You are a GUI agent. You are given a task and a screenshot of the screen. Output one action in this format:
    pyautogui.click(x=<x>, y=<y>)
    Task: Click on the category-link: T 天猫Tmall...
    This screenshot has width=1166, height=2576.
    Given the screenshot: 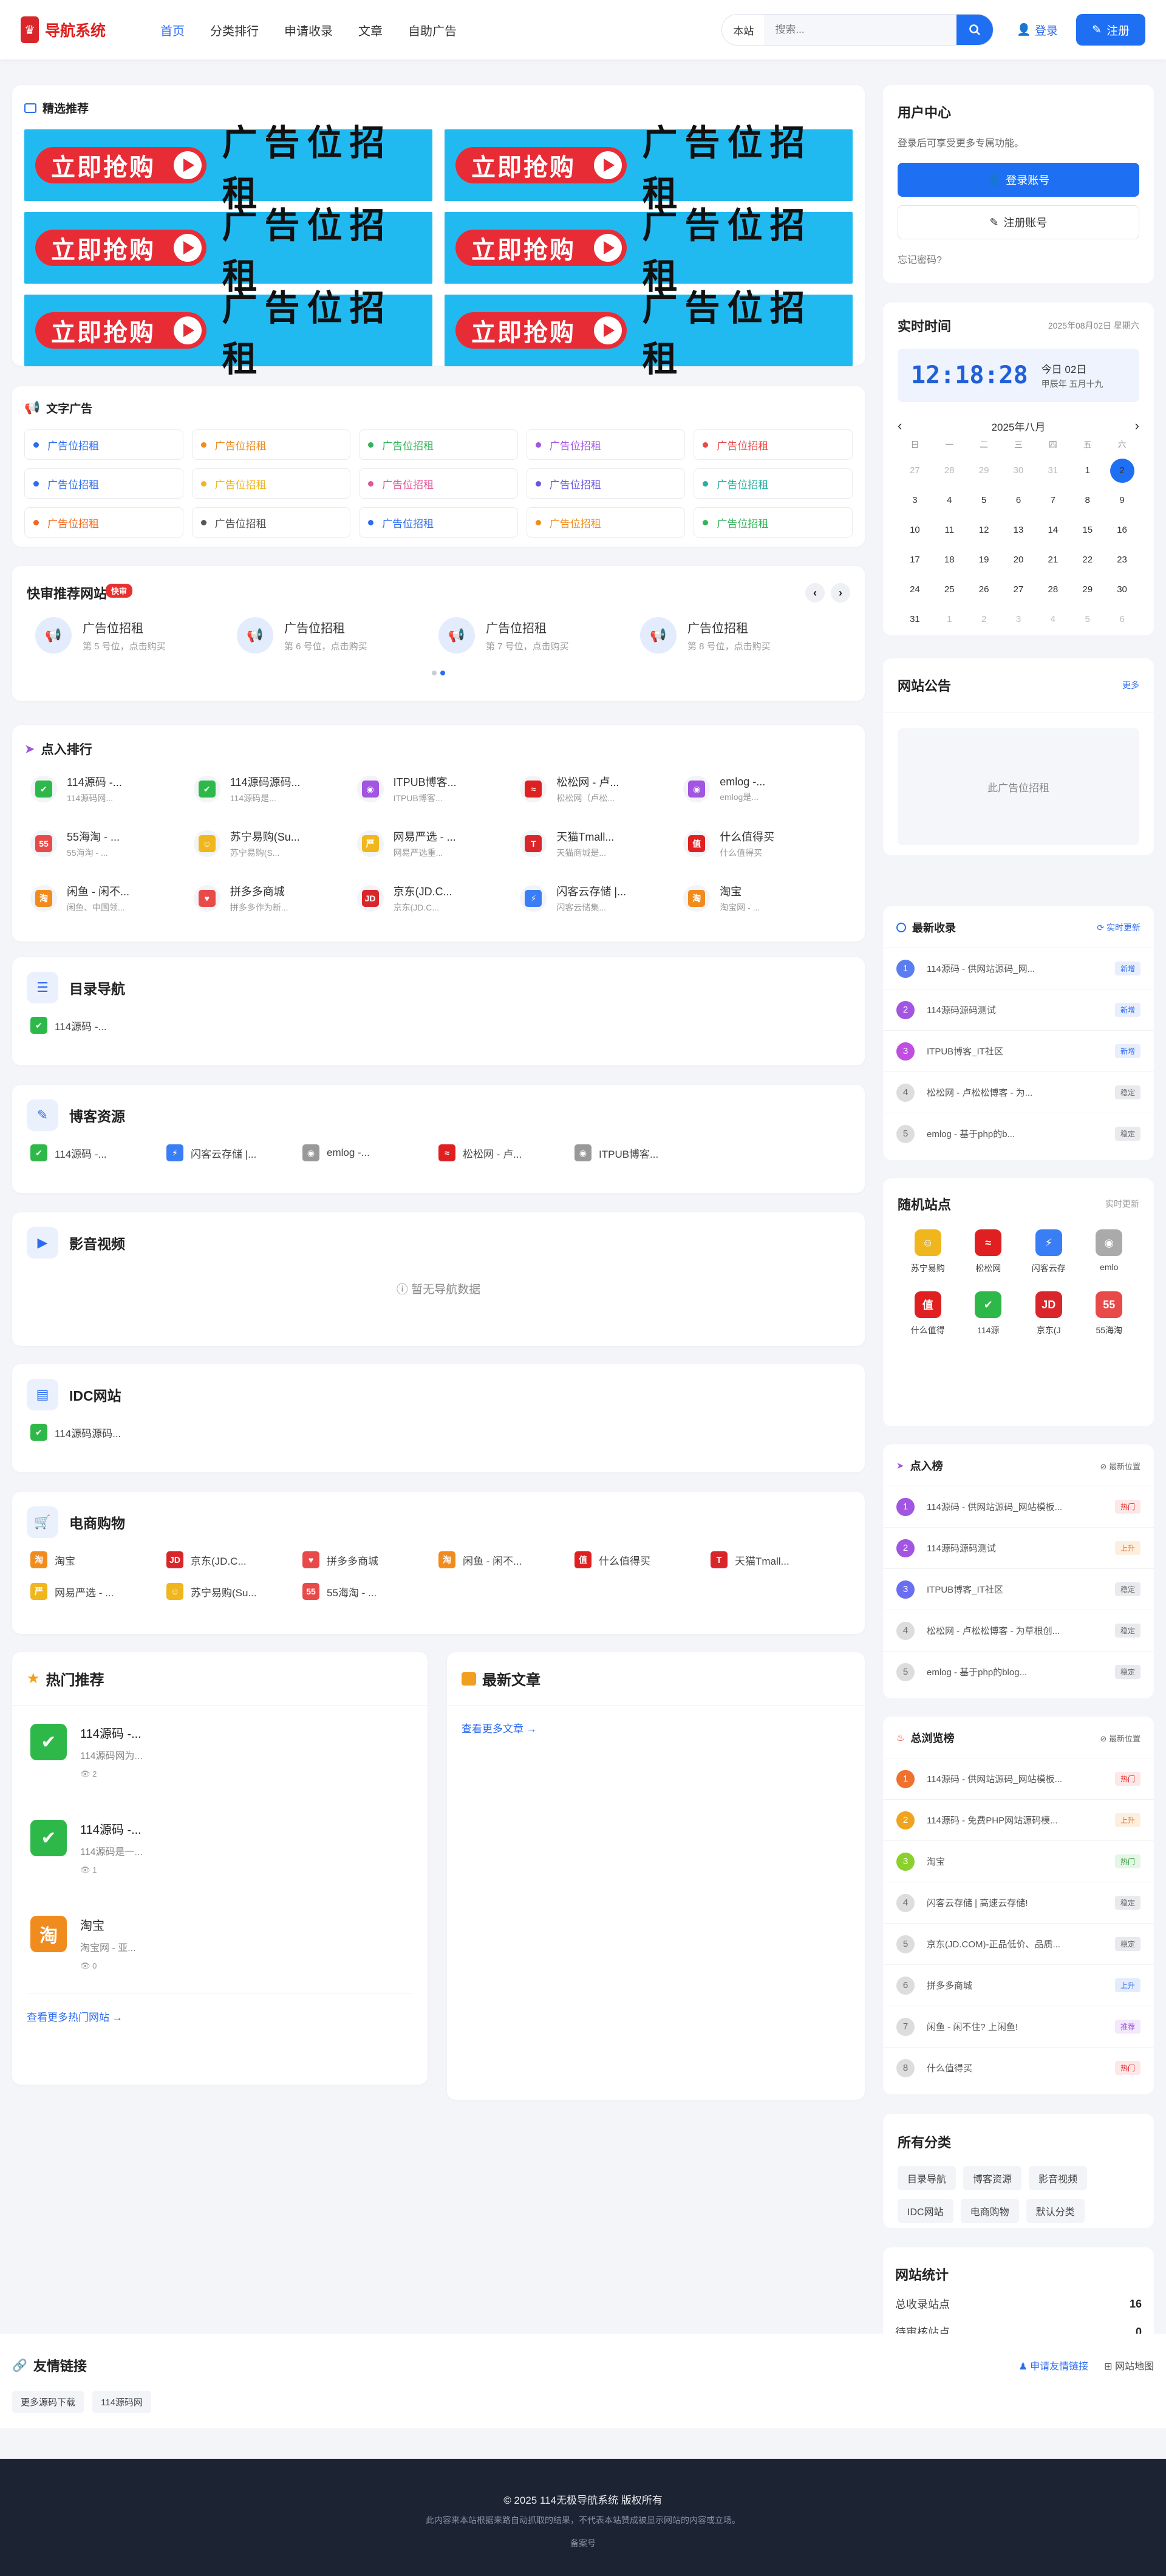 What is the action you would take?
    pyautogui.click(x=779, y=1559)
    